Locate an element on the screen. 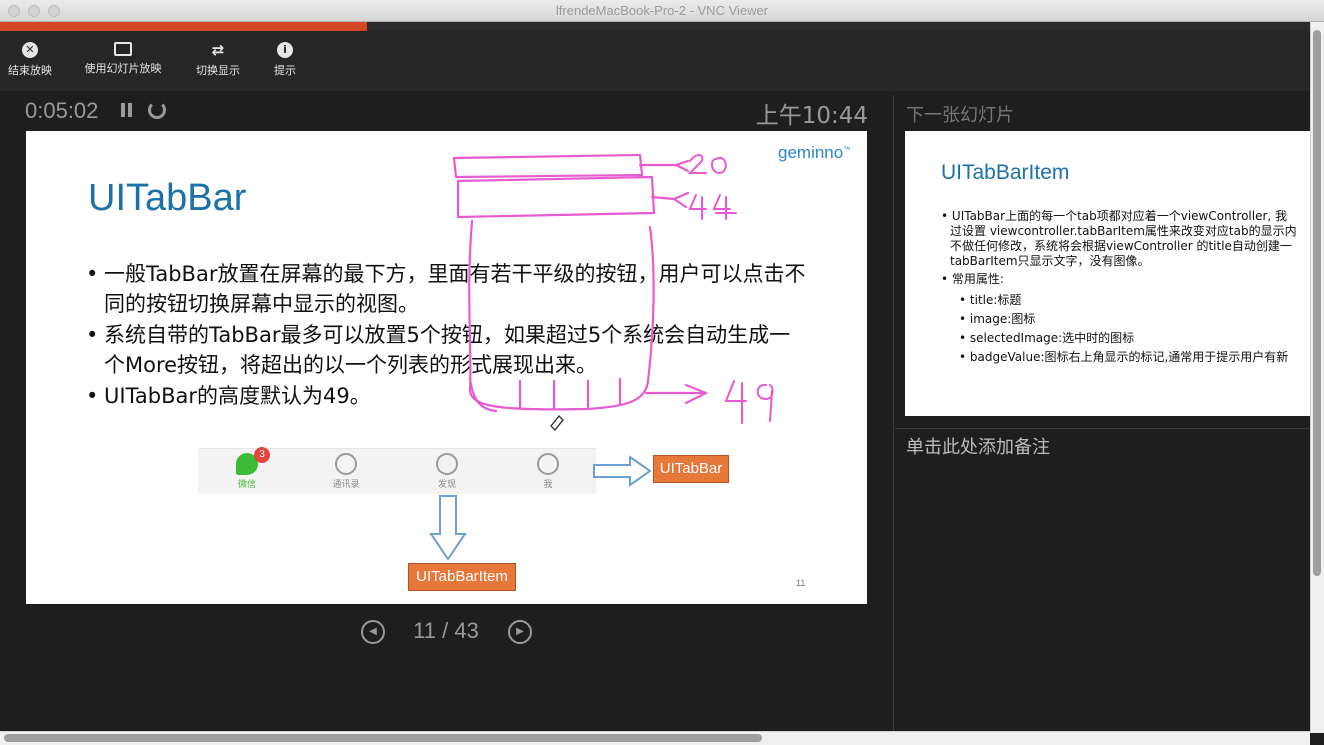 This screenshot has height=745, width=1324. pause-icon is located at coordinates (127, 110).